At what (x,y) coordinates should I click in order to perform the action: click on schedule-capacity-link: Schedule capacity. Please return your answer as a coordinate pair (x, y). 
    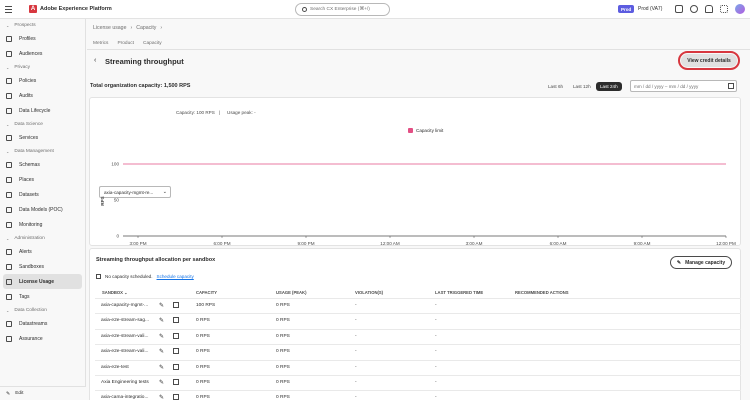
    Looking at the image, I should click on (175, 276).